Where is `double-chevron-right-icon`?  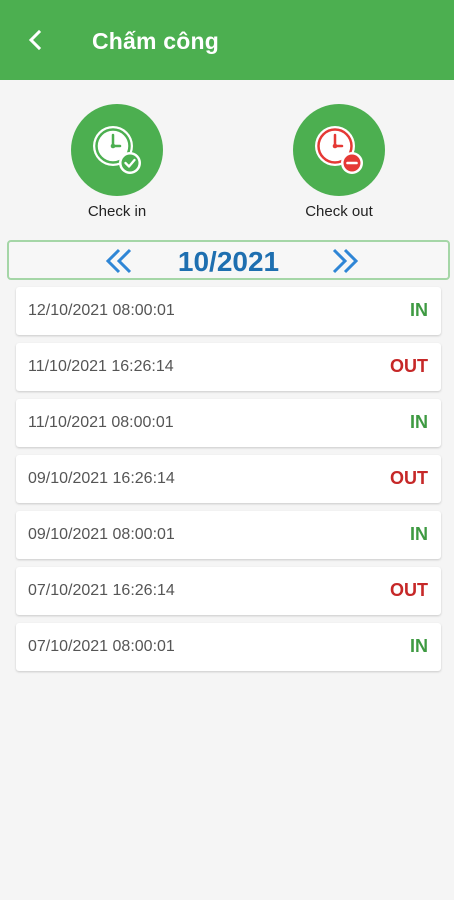
double-chevron-right-icon is located at coordinates (345, 261).